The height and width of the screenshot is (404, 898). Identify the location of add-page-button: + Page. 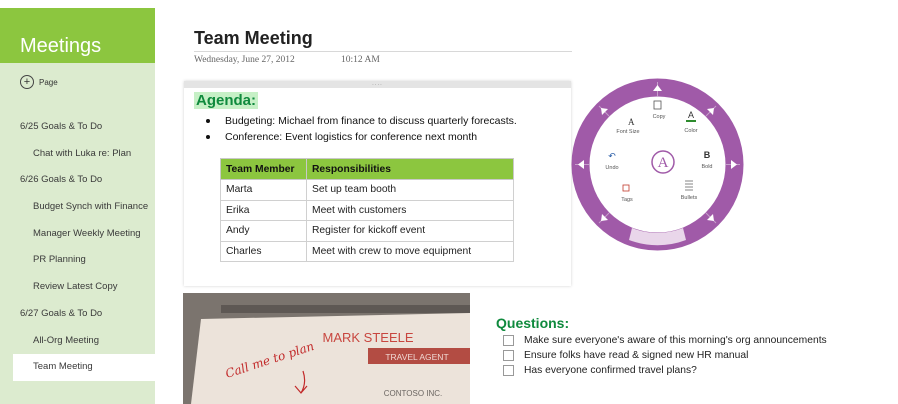
(77, 82).